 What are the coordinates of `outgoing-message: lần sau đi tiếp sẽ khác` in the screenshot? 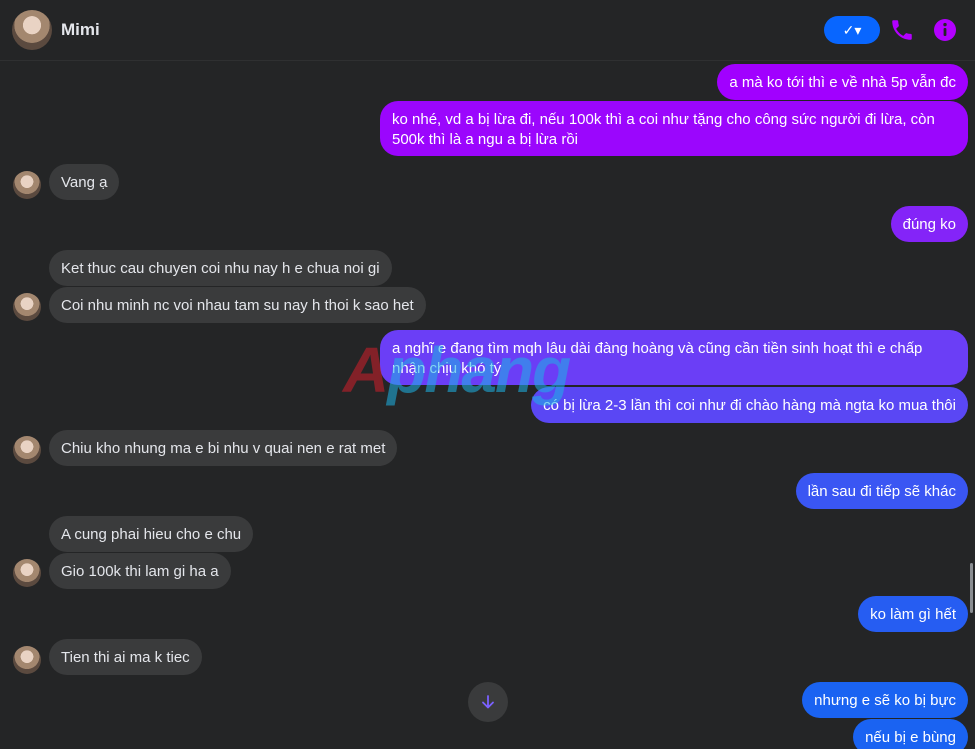 It's located at (881, 491).